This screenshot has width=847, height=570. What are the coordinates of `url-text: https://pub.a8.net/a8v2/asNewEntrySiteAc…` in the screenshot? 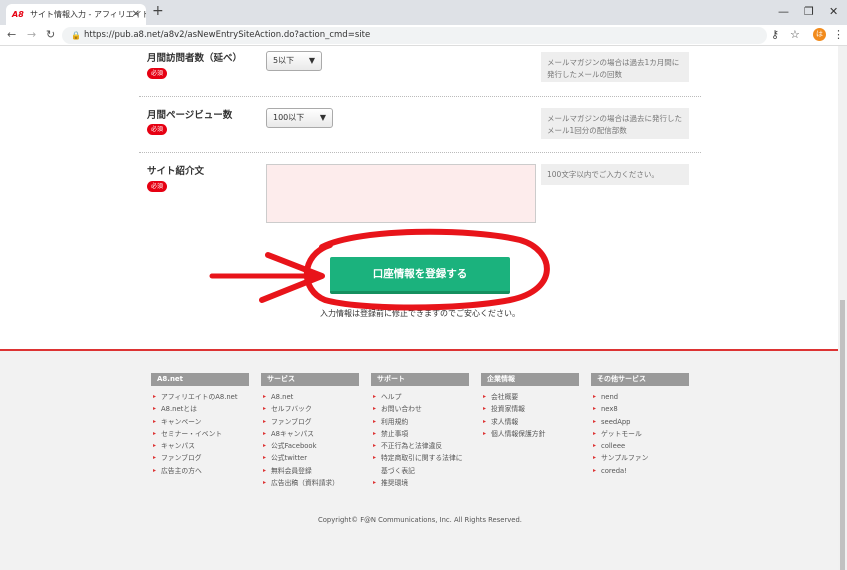 It's located at (227, 35).